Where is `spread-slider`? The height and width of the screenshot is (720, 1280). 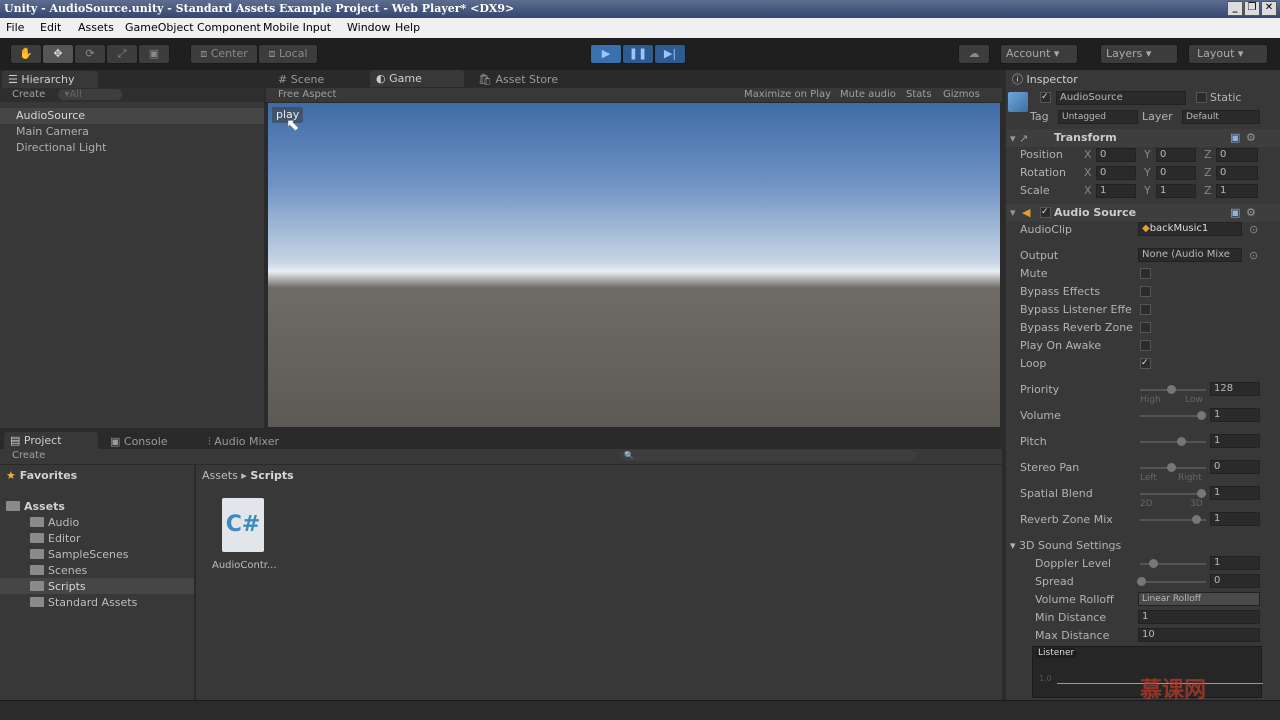 spread-slider is located at coordinates (1173, 582).